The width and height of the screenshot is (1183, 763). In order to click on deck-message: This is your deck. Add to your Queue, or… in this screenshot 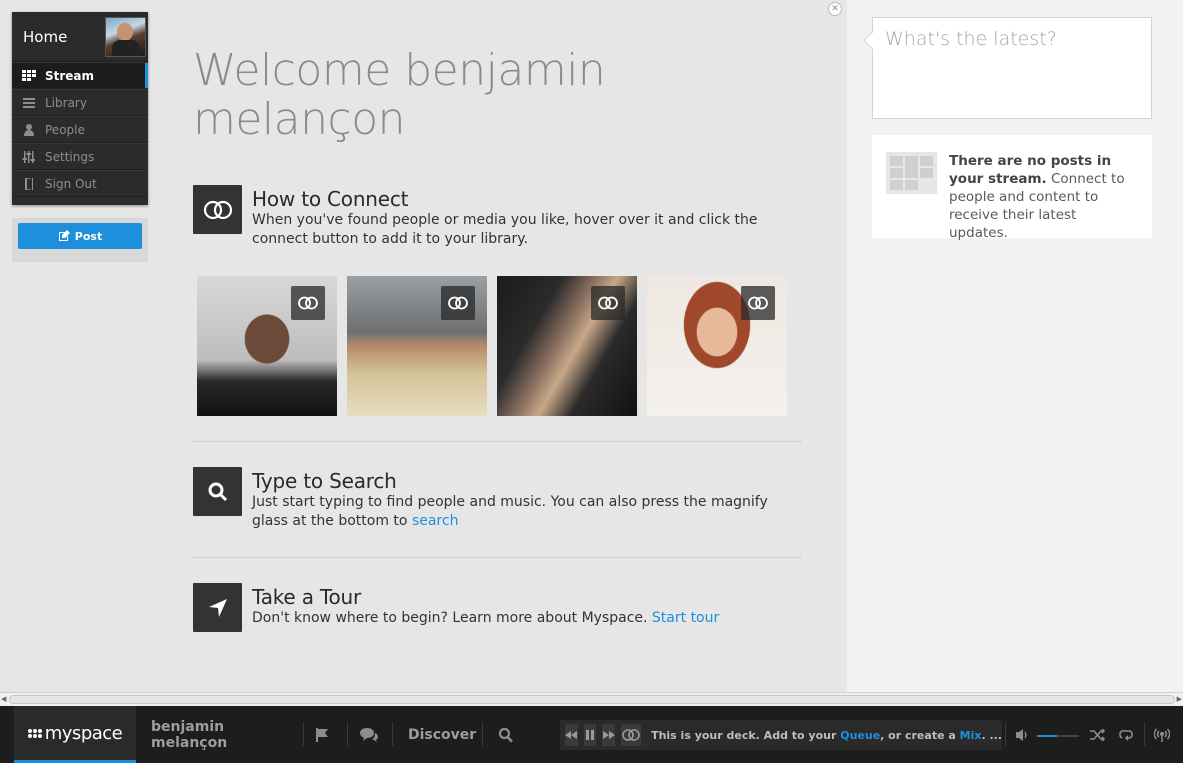, I will do `click(826, 735)`.